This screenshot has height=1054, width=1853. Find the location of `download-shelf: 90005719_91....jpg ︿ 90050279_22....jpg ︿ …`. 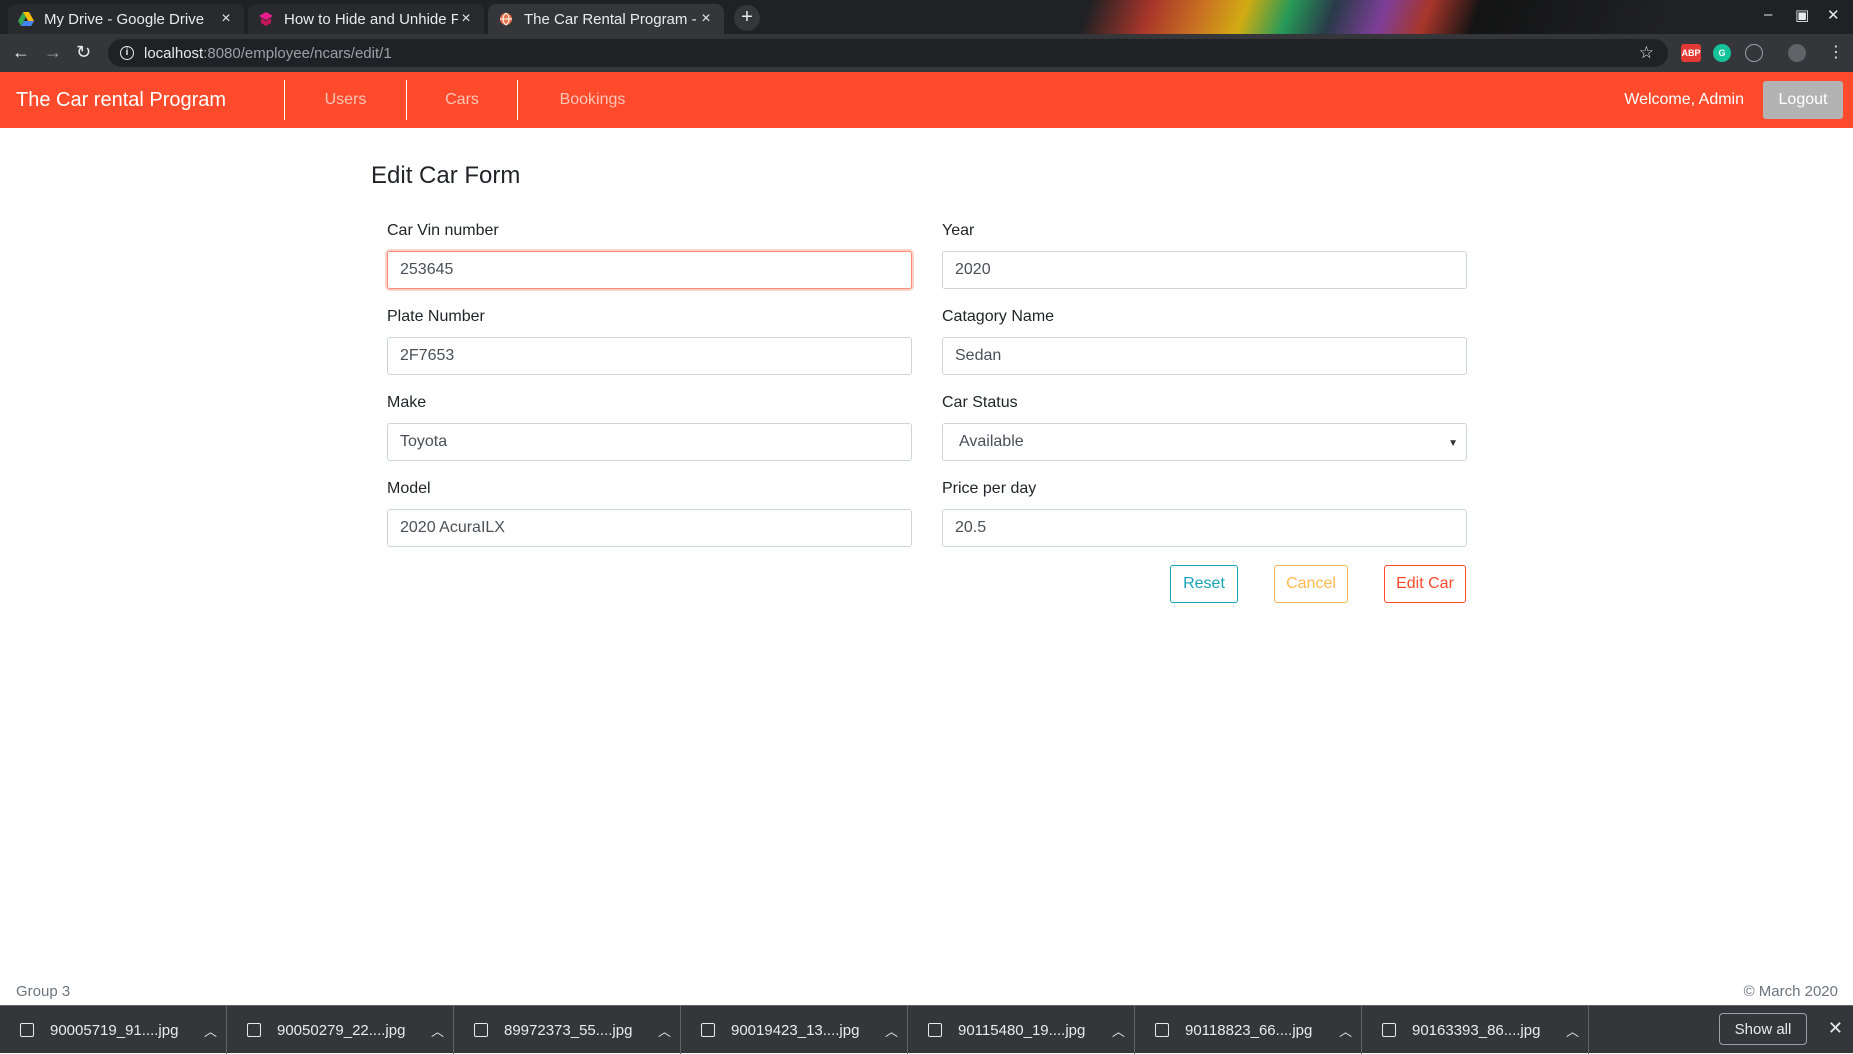

download-shelf: 90005719_91....jpg ︿ 90050279_22....jpg ︿ … is located at coordinates (926, 1029).